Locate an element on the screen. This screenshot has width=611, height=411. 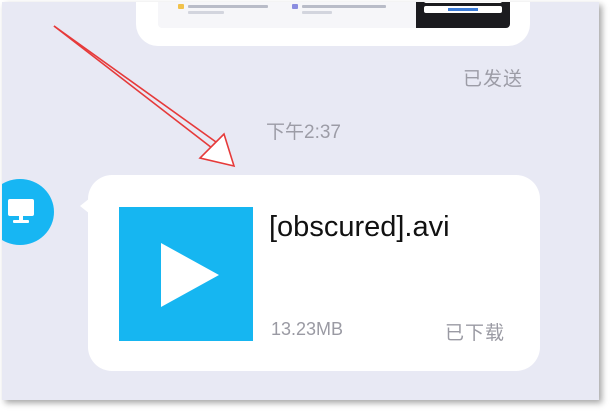
thumbnail-phone-panel is located at coordinates (463, 15).